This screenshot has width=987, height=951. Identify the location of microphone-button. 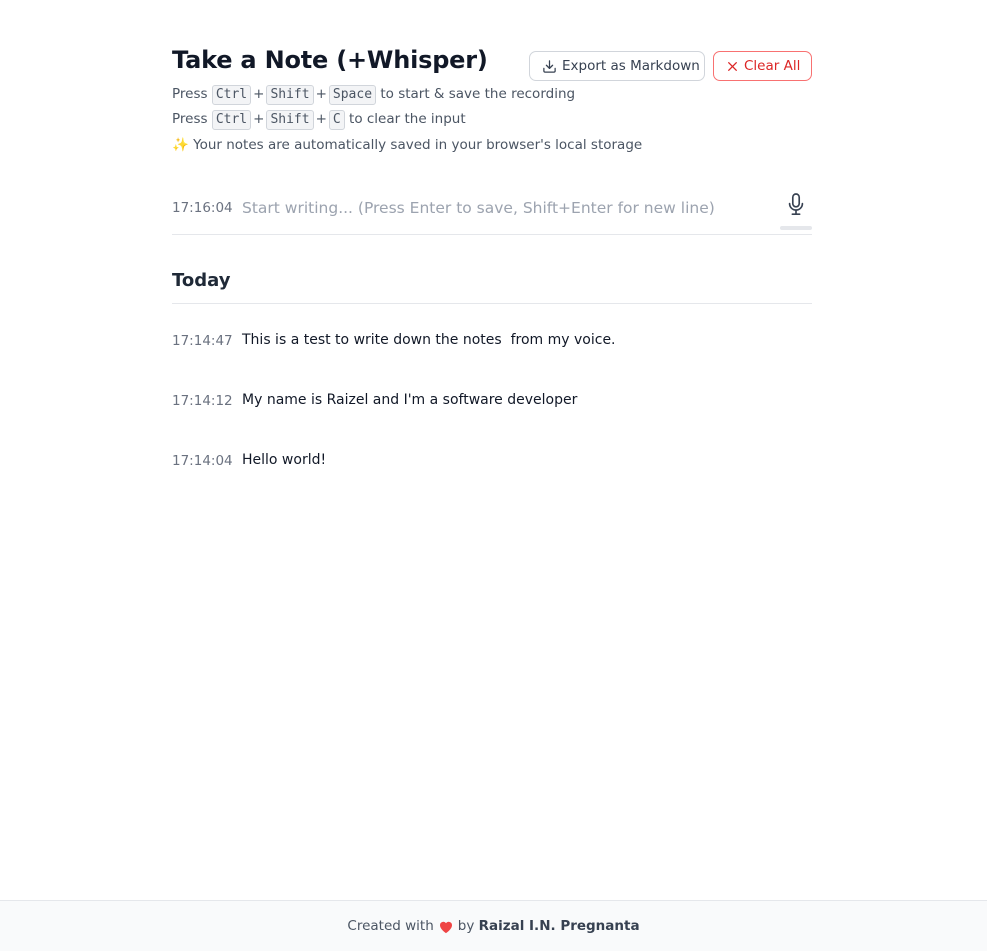
(796, 210).